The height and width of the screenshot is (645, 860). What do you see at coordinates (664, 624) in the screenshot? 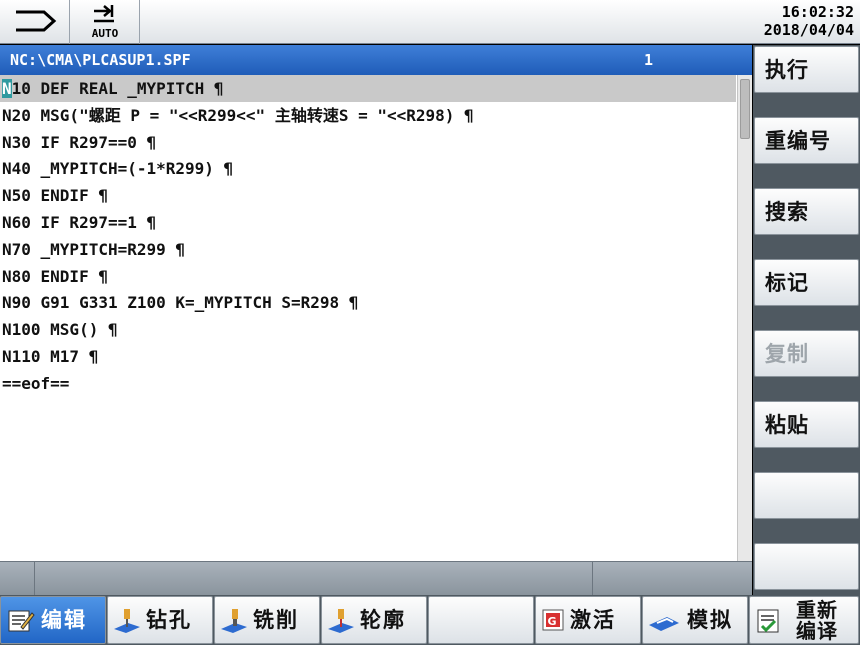
I see `simulate-icon` at bounding box center [664, 624].